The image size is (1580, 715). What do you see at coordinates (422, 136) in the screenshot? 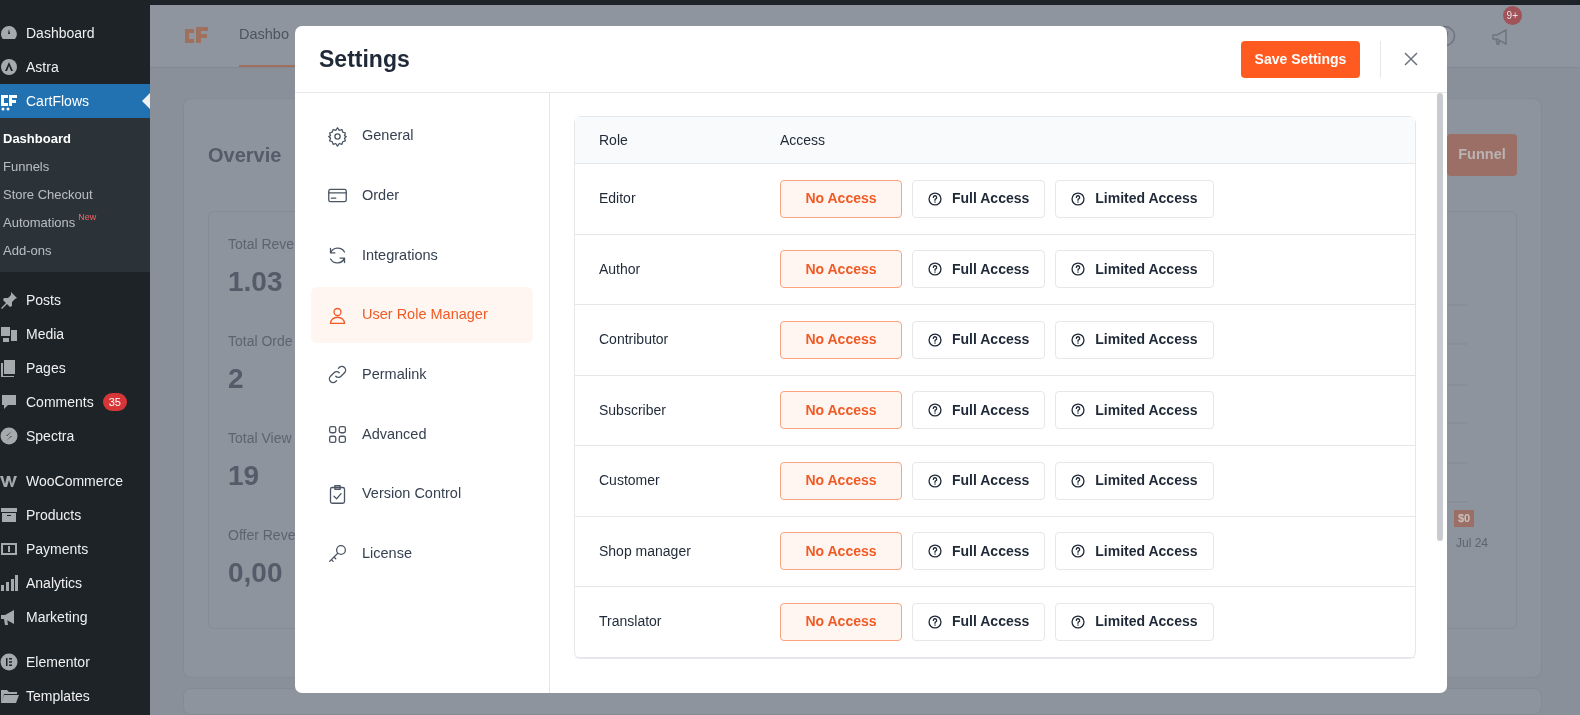
I see `settings-nav-item: General` at bounding box center [422, 136].